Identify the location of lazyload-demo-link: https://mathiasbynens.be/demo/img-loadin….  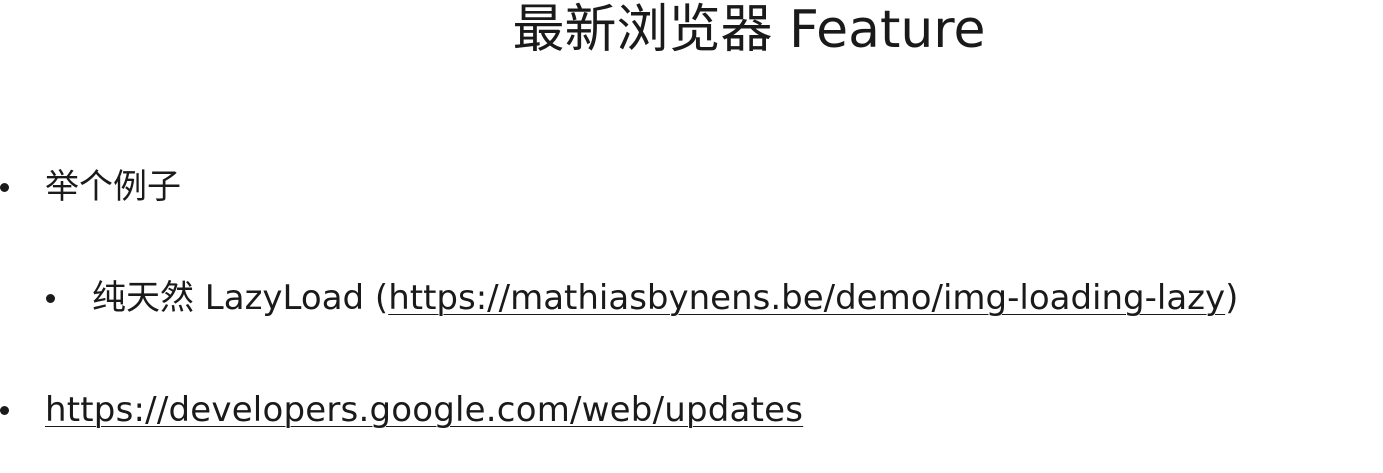
(806, 298).